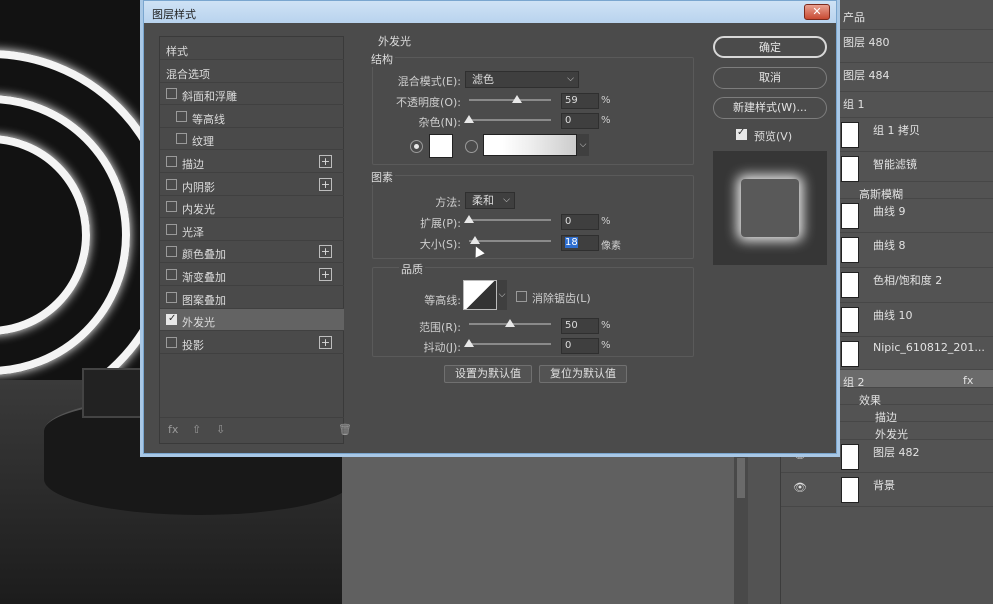 Image resolution: width=993 pixels, height=604 pixels. Describe the element at coordinates (502, 295) in the screenshot. I see `contour-dropdown-icon: ⌵` at that location.